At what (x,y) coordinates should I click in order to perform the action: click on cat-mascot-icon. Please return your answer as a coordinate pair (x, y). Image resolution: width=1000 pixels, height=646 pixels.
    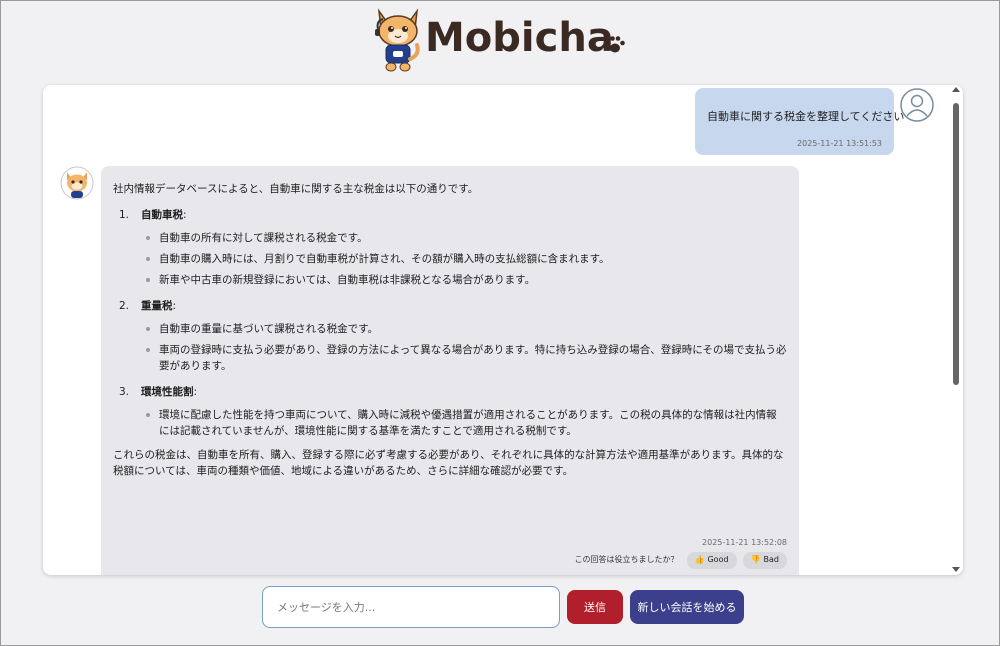
    Looking at the image, I should click on (397, 40).